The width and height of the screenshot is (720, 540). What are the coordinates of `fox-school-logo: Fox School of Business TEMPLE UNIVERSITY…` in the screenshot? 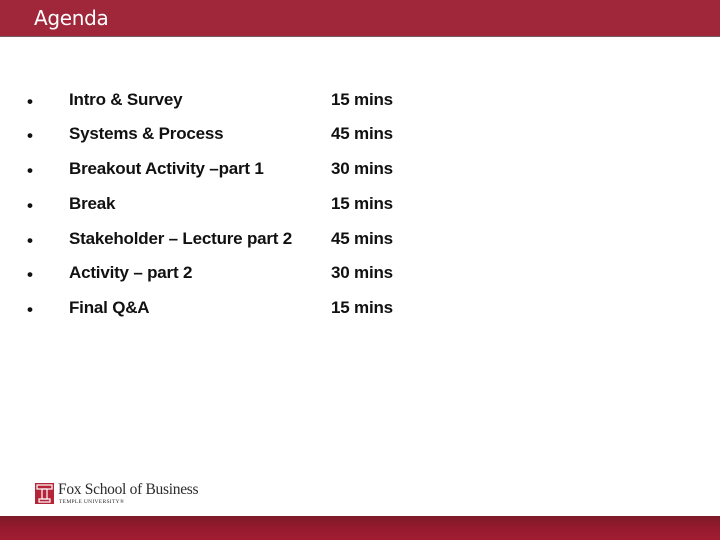 It's located at (125, 495).